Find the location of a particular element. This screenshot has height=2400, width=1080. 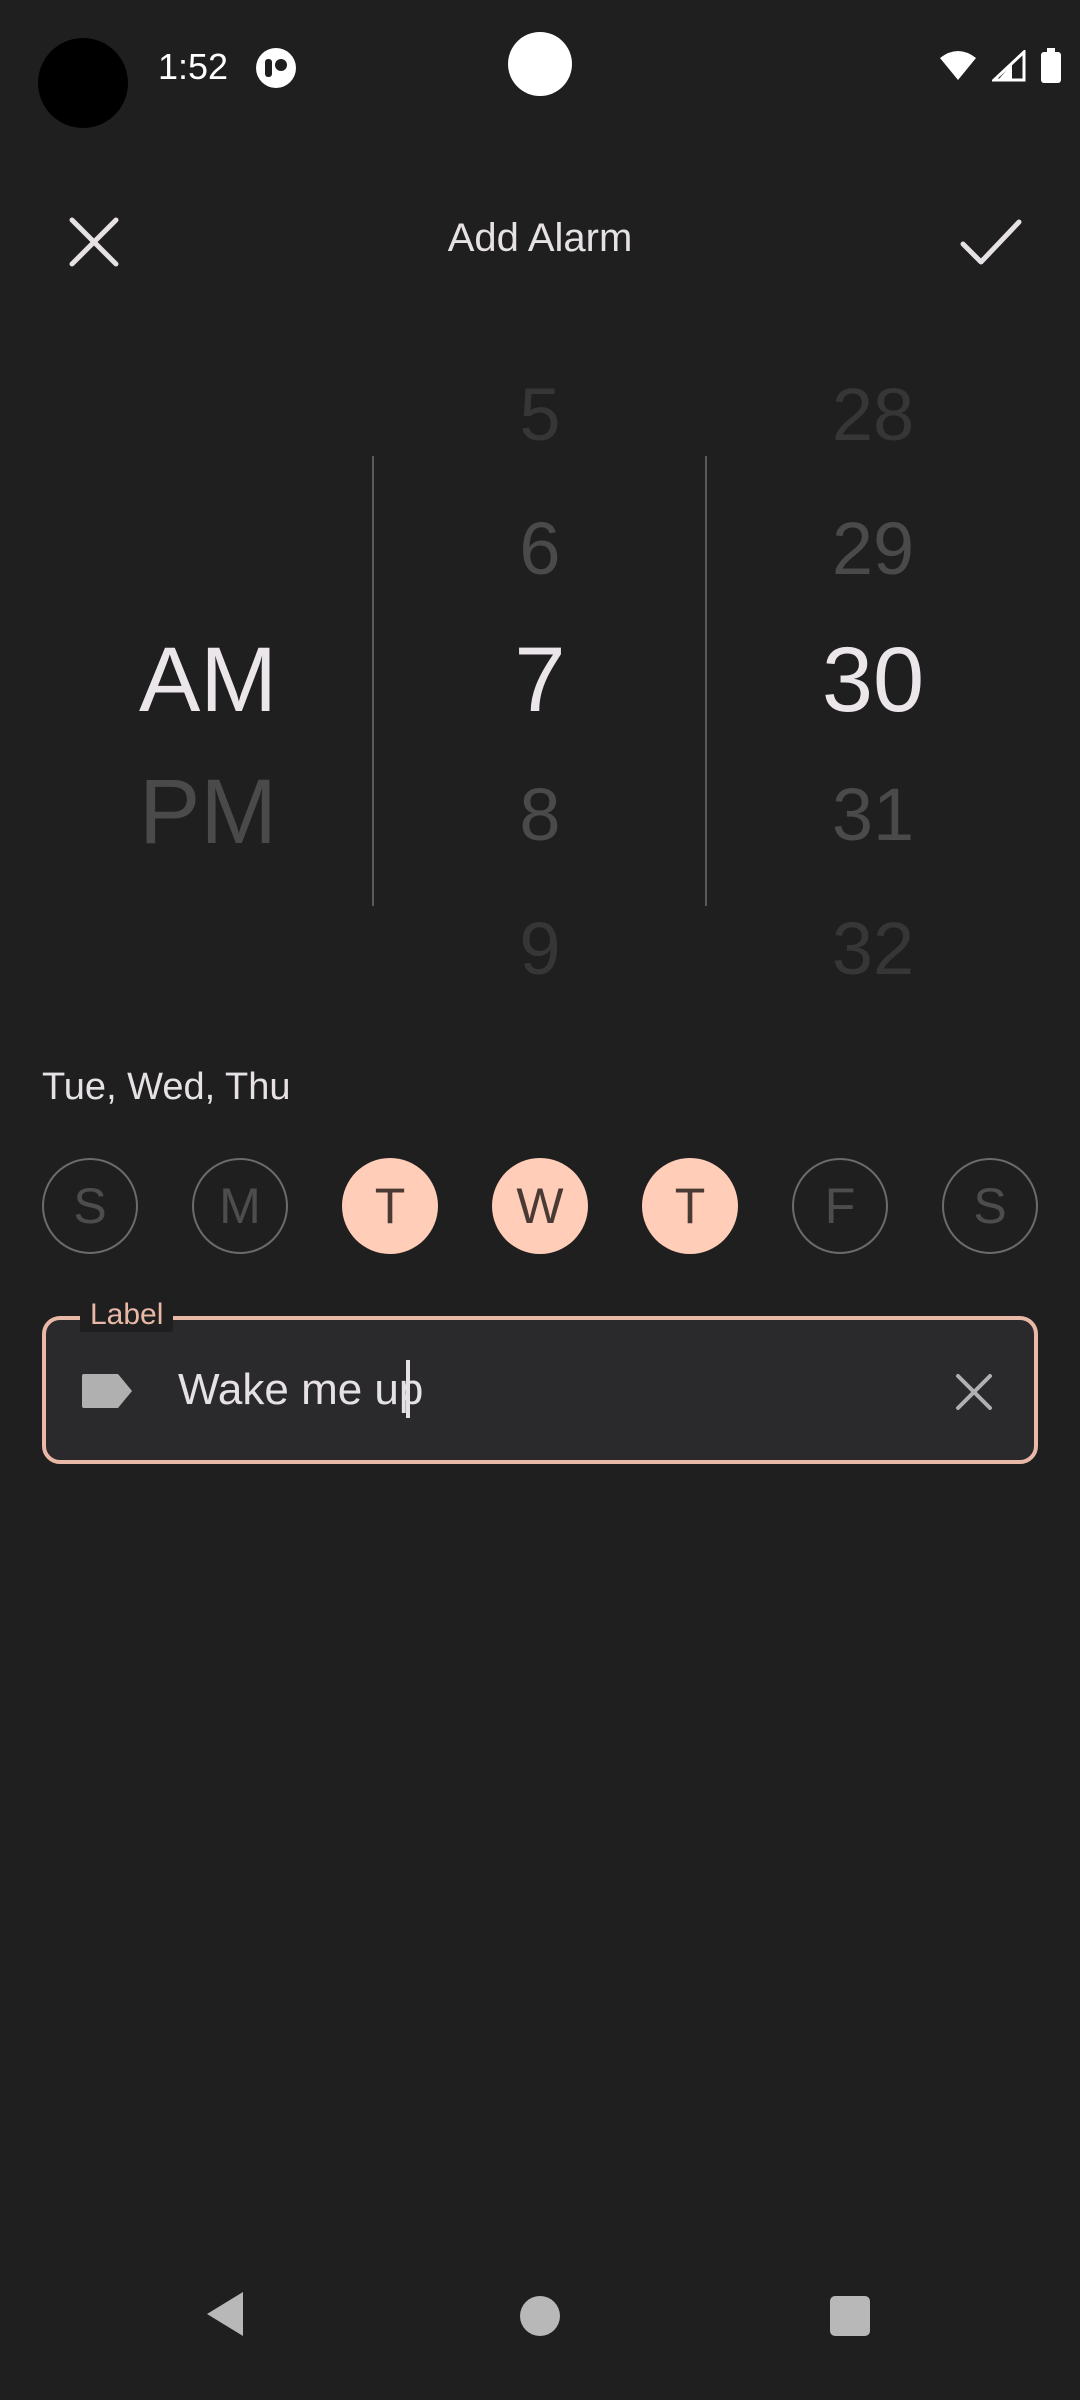

hour-option: 5 is located at coordinates (540, 414).